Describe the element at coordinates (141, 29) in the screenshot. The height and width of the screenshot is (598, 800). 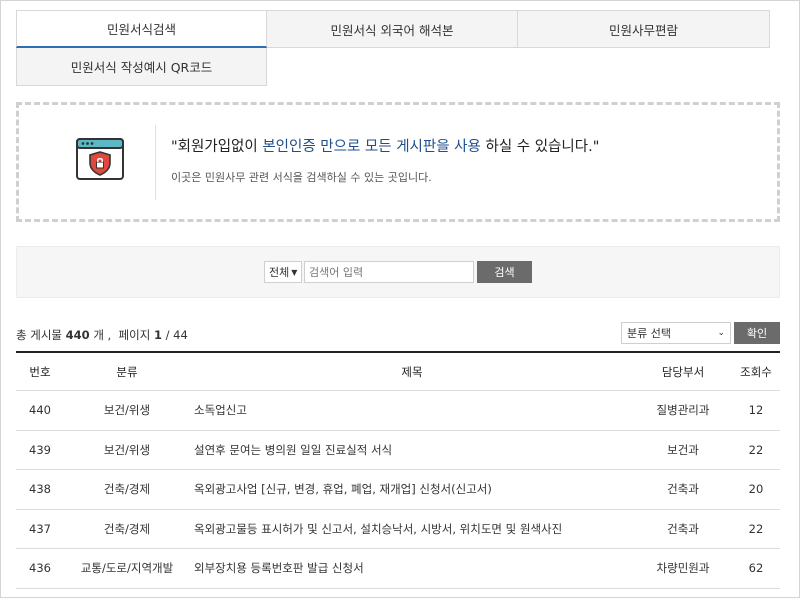
I see `tab-form-search: 민원서식검색` at that location.